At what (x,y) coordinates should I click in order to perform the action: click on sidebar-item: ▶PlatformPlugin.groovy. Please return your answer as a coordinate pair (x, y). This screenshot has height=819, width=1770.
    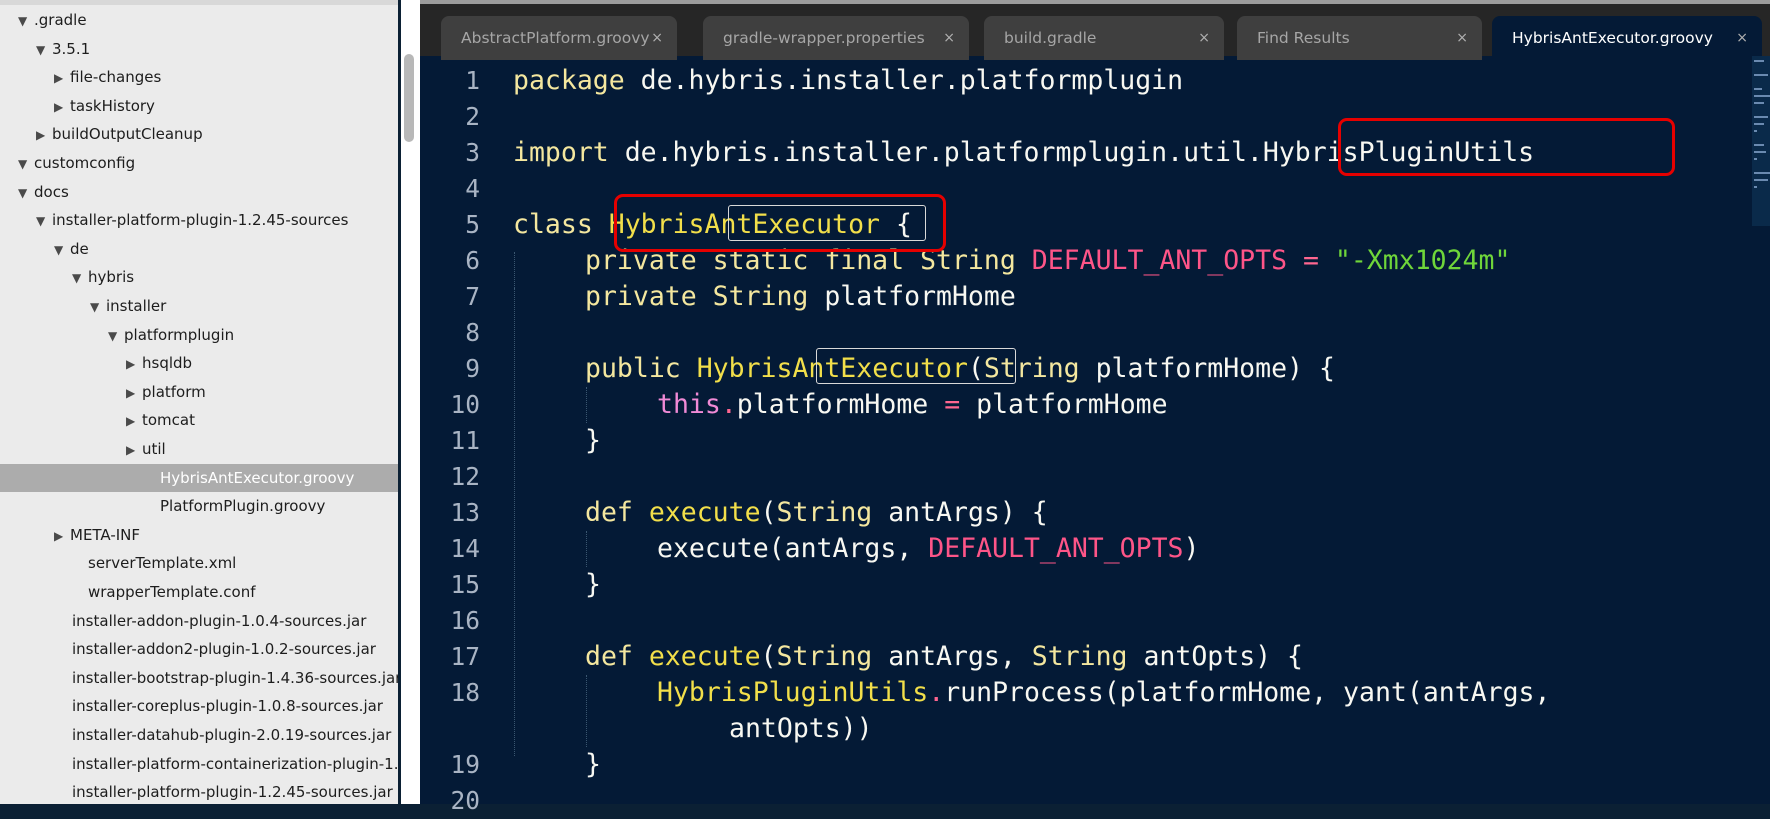
    Looking at the image, I should click on (199, 506).